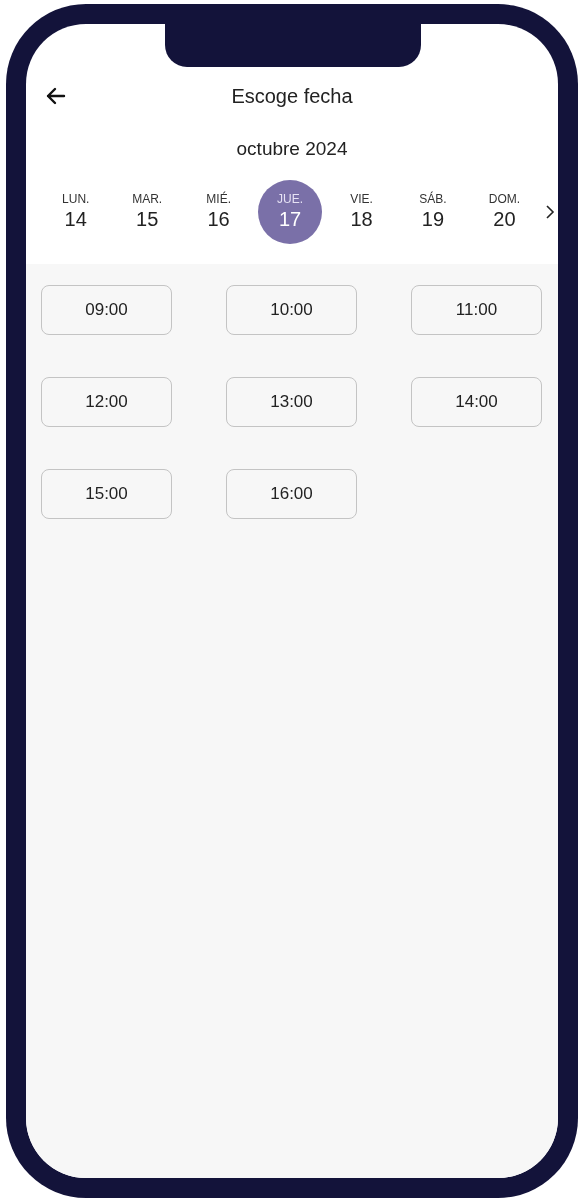 This screenshot has width=583, height=1200. I want to click on day-option: MAR. 15, so click(147, 212).